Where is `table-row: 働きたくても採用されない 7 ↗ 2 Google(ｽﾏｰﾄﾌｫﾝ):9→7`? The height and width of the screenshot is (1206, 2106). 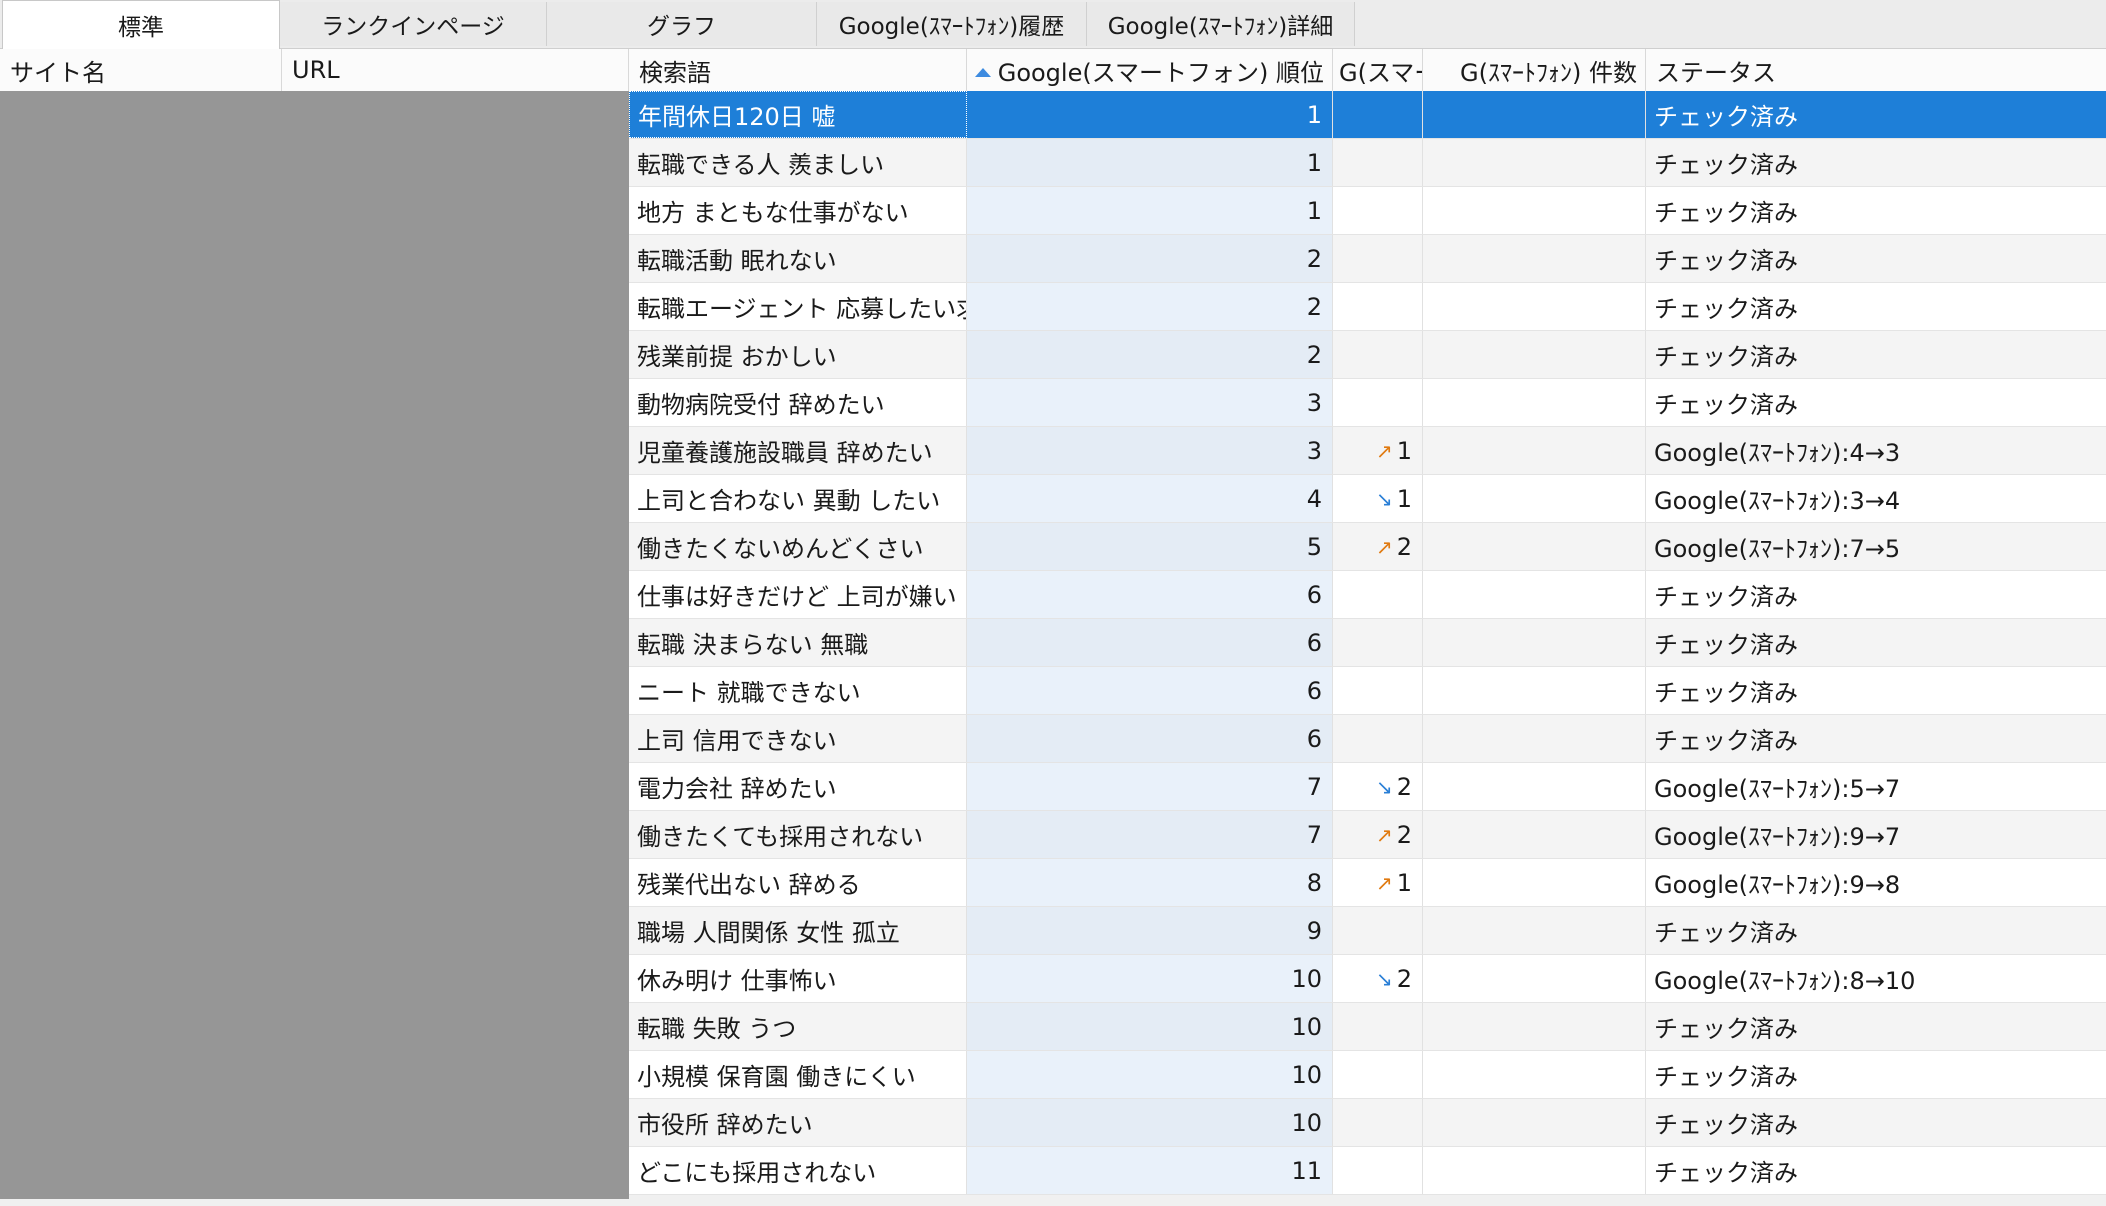 table-row: 働きたくても採用されない 7 ↗ 2 Google(ｽﾏｰﾄﾌｫﾝ):9→7 is located at coordinates (1367, 835).